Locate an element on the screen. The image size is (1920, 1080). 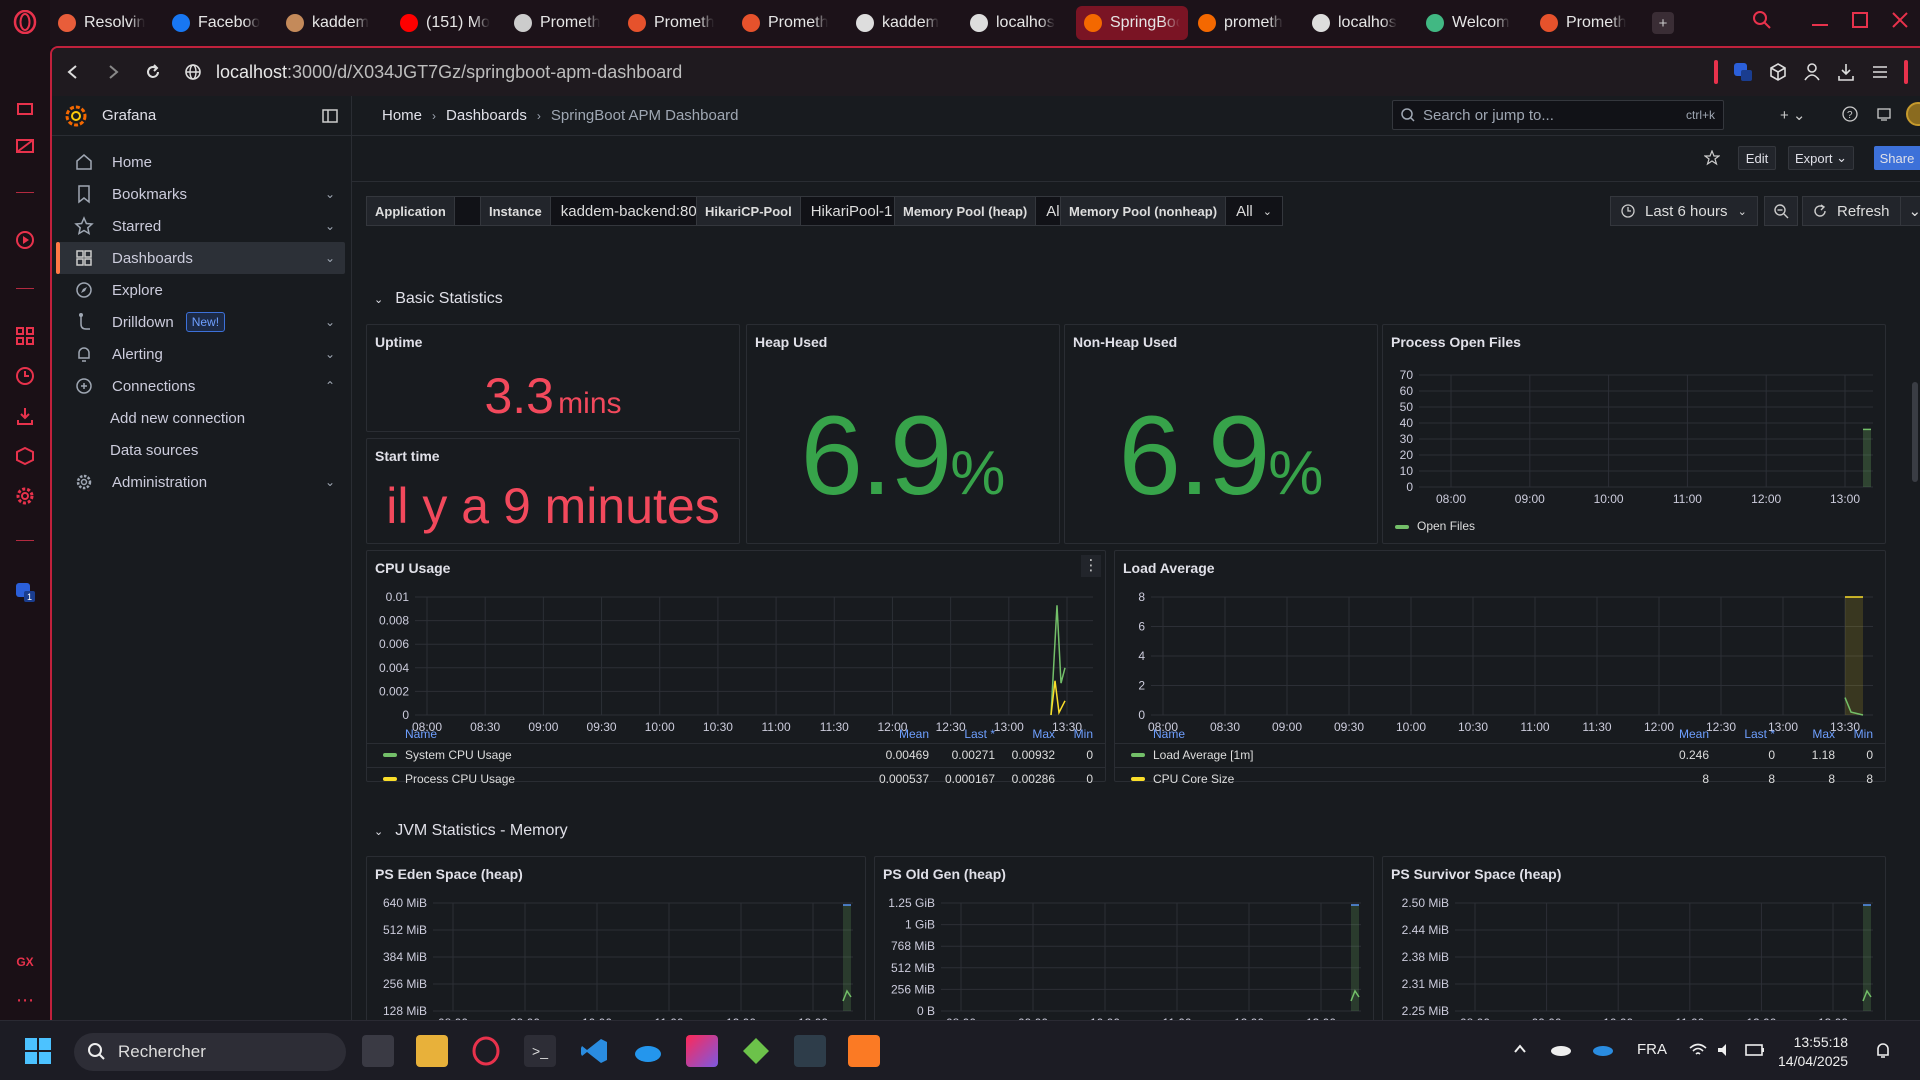
volume-icon is located at coordinates (1725, 1050).